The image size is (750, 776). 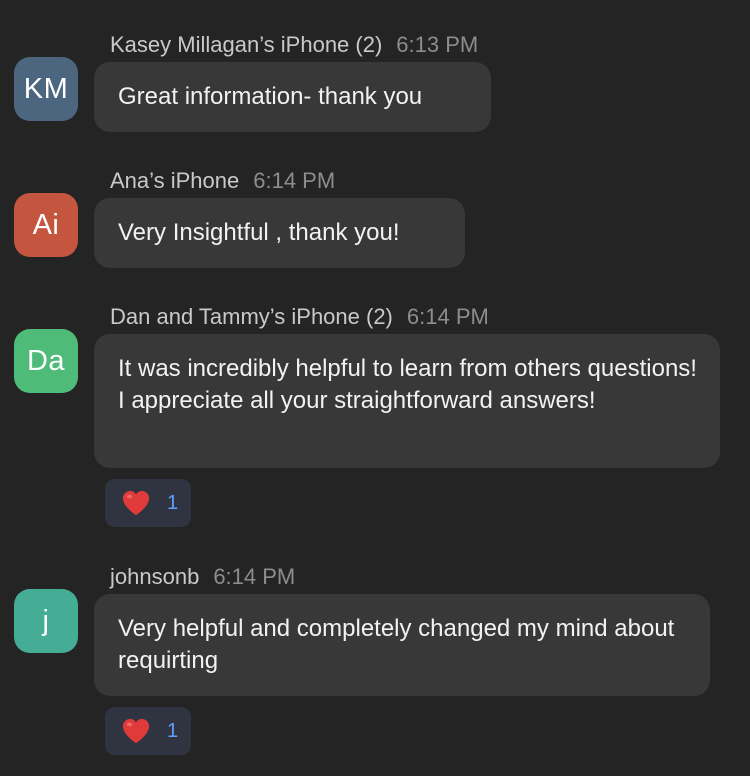 I want to click on avatar: Da, so click(x=46, y=361).